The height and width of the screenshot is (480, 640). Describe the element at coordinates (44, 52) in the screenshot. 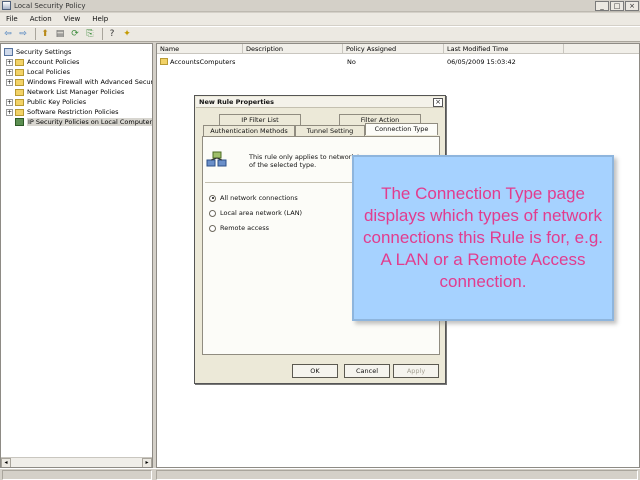

I see `tree-root-label: Security Settings` at that location.